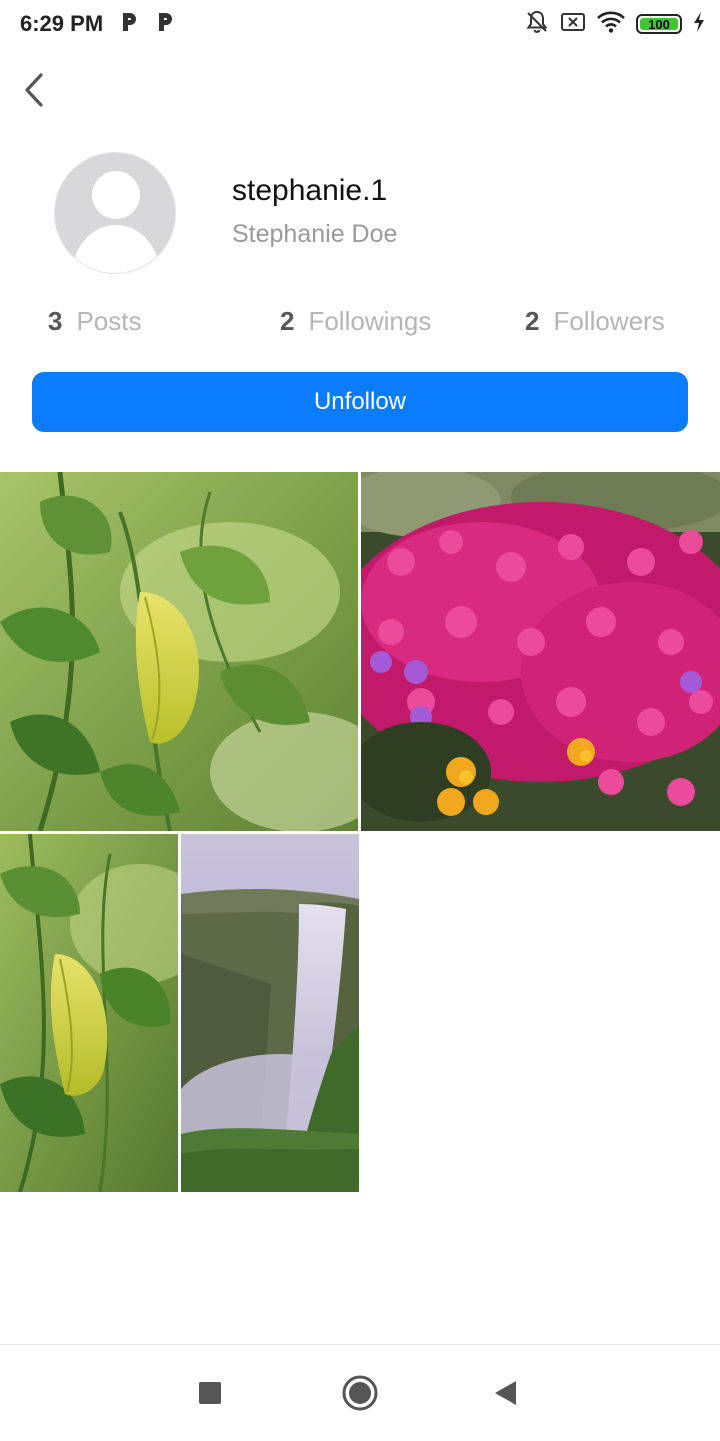 The image size is (720, 1441). I want to click on sim-disabled-icon, so click(573, 24).